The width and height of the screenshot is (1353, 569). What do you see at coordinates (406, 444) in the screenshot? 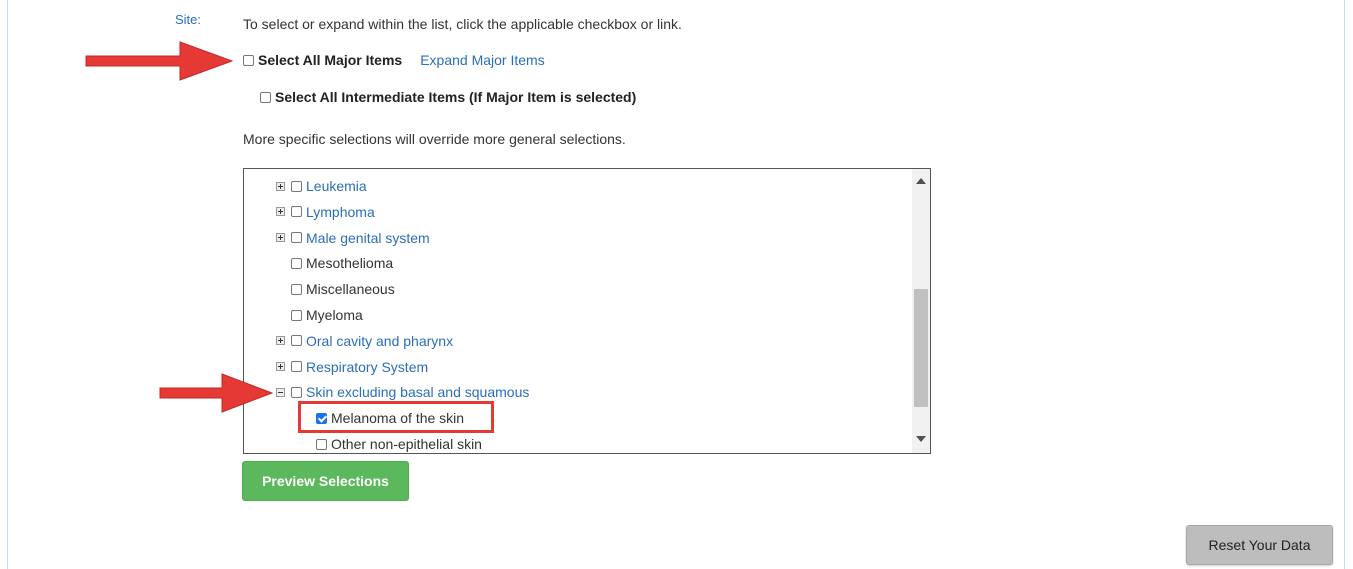
I see `list-item-label: Other non-epithelial skin` at bounding box center [406, 444].